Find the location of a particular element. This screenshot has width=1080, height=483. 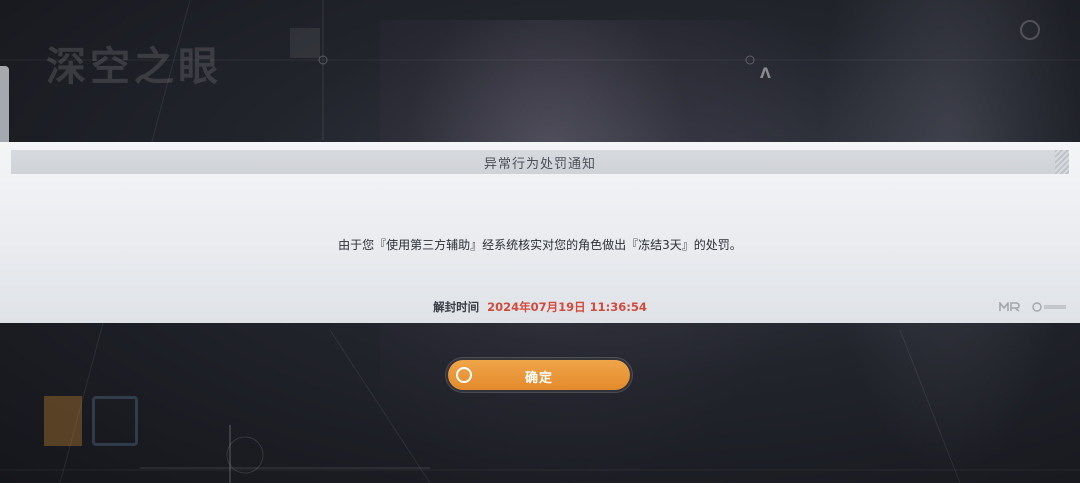

background-bottom-badge is located at coordinates (63, 421).